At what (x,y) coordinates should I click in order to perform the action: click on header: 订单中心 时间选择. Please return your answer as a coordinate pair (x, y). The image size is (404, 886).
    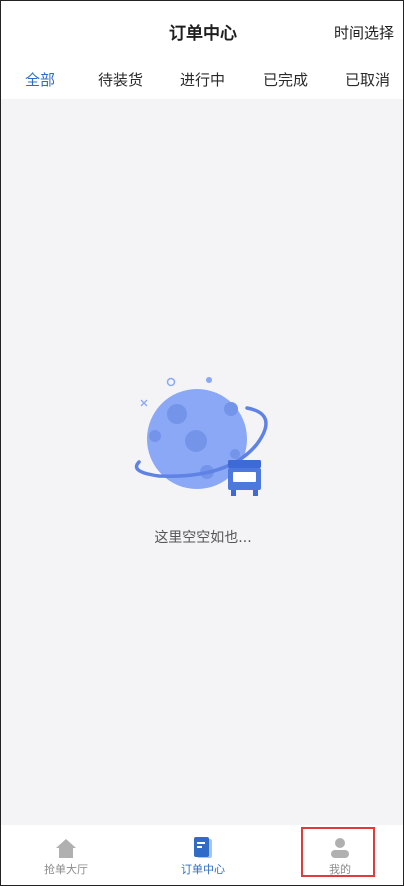
    Looking at the image, I should click on (202, 32).